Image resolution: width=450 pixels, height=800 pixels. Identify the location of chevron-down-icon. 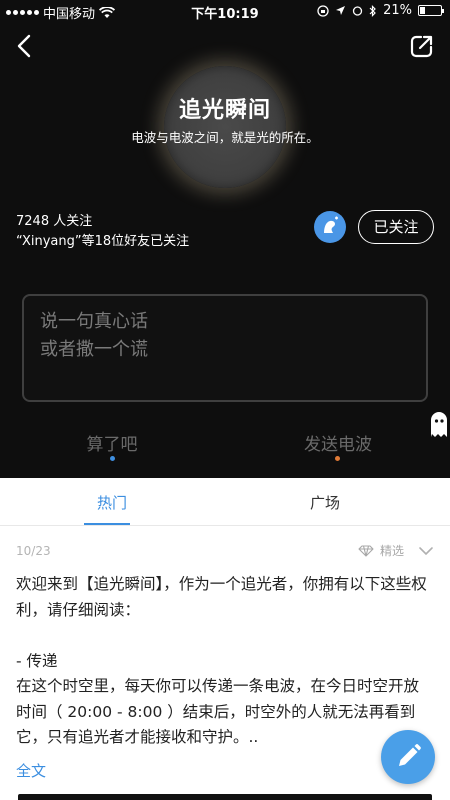
(426, 551).